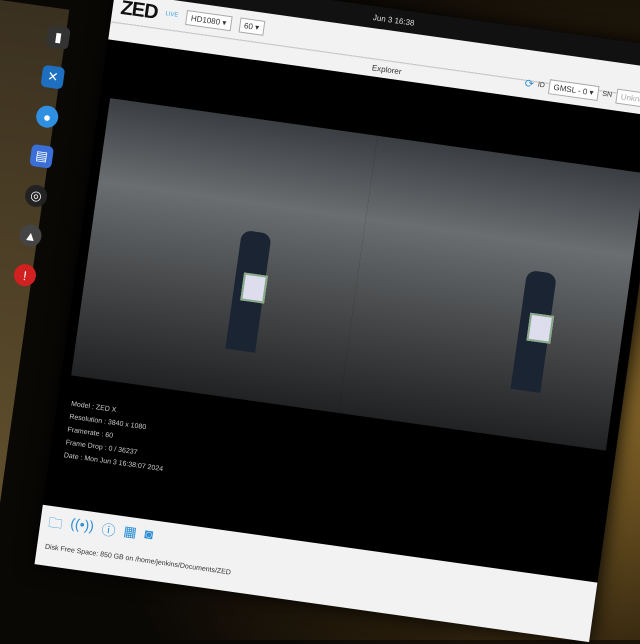  What do you see at coordinates (171, 15) in the screenshot?
I see `live-badge: LIVE` at bounding box center [171, 15].